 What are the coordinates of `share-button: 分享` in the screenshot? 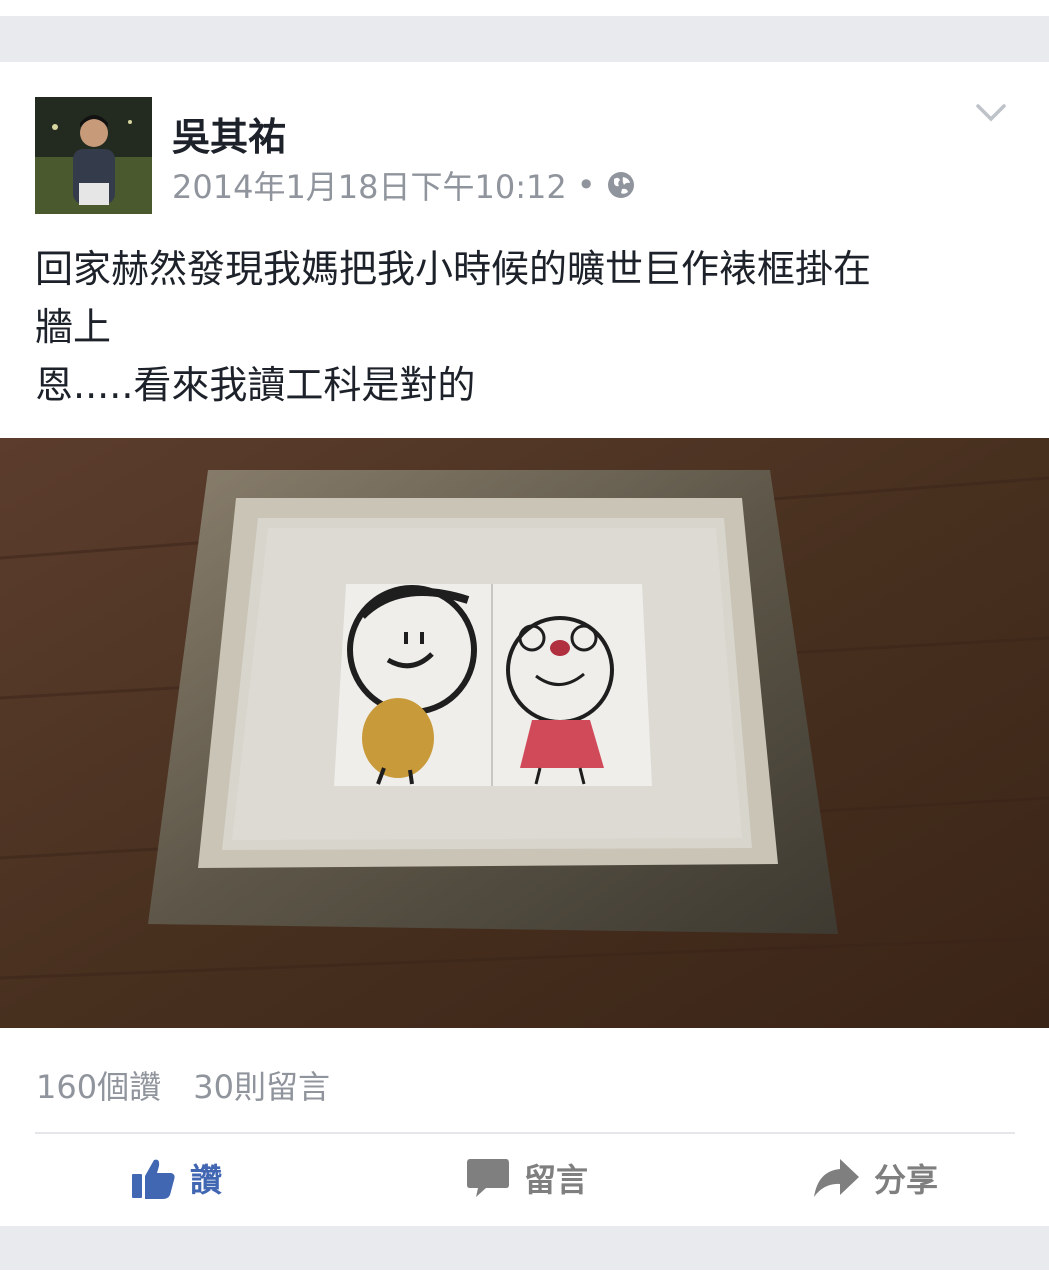 It's located at (875, 1178).